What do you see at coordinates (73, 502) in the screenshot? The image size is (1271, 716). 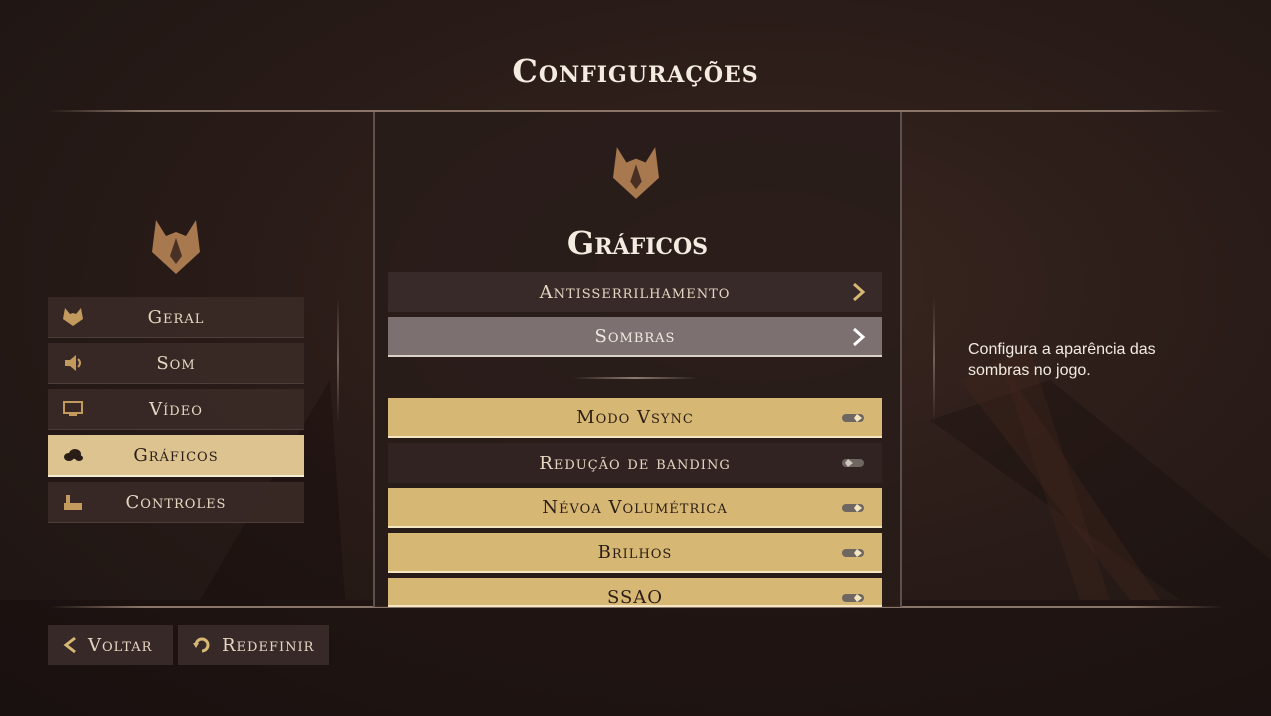 I see `hand-icon` at bounding box center [73, 502].